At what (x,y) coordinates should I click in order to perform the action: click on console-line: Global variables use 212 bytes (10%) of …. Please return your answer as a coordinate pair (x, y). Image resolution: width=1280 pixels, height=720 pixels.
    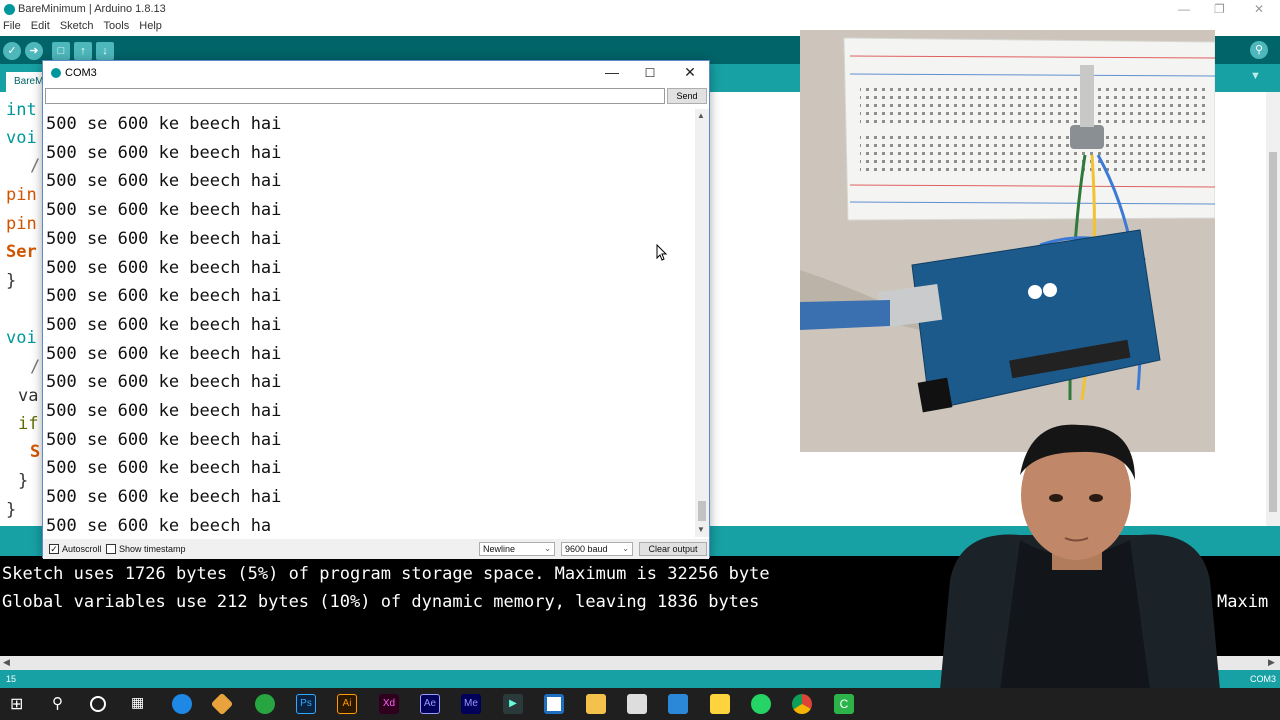
    Looking at the image, I should click on (381, 602).